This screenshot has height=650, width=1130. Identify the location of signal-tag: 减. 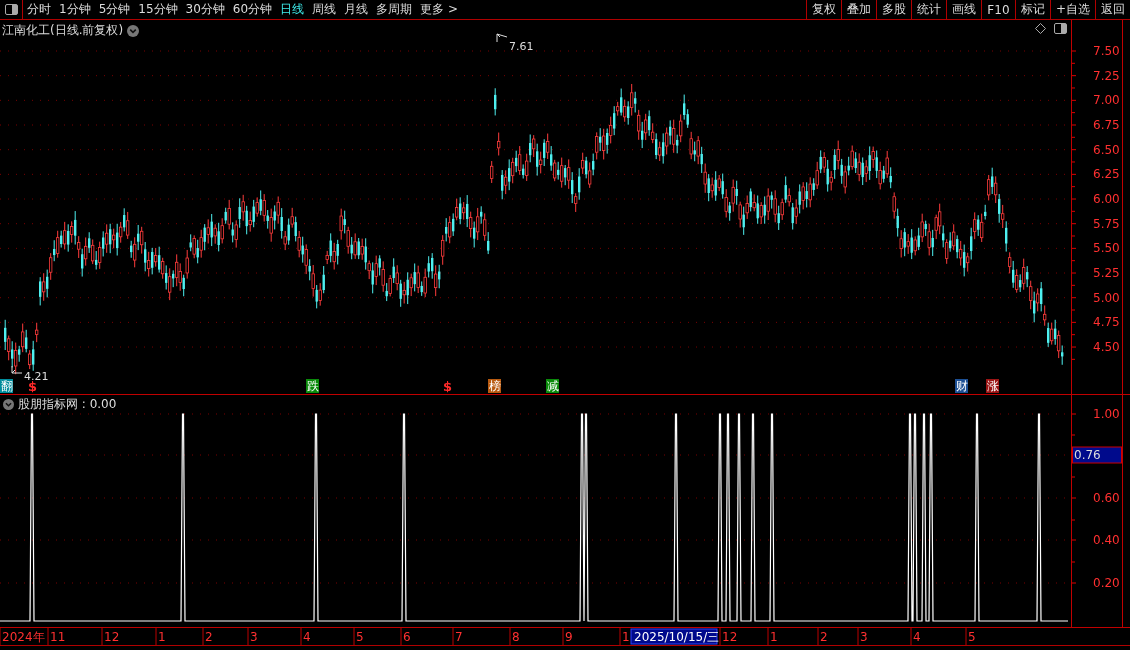
(552, 386).